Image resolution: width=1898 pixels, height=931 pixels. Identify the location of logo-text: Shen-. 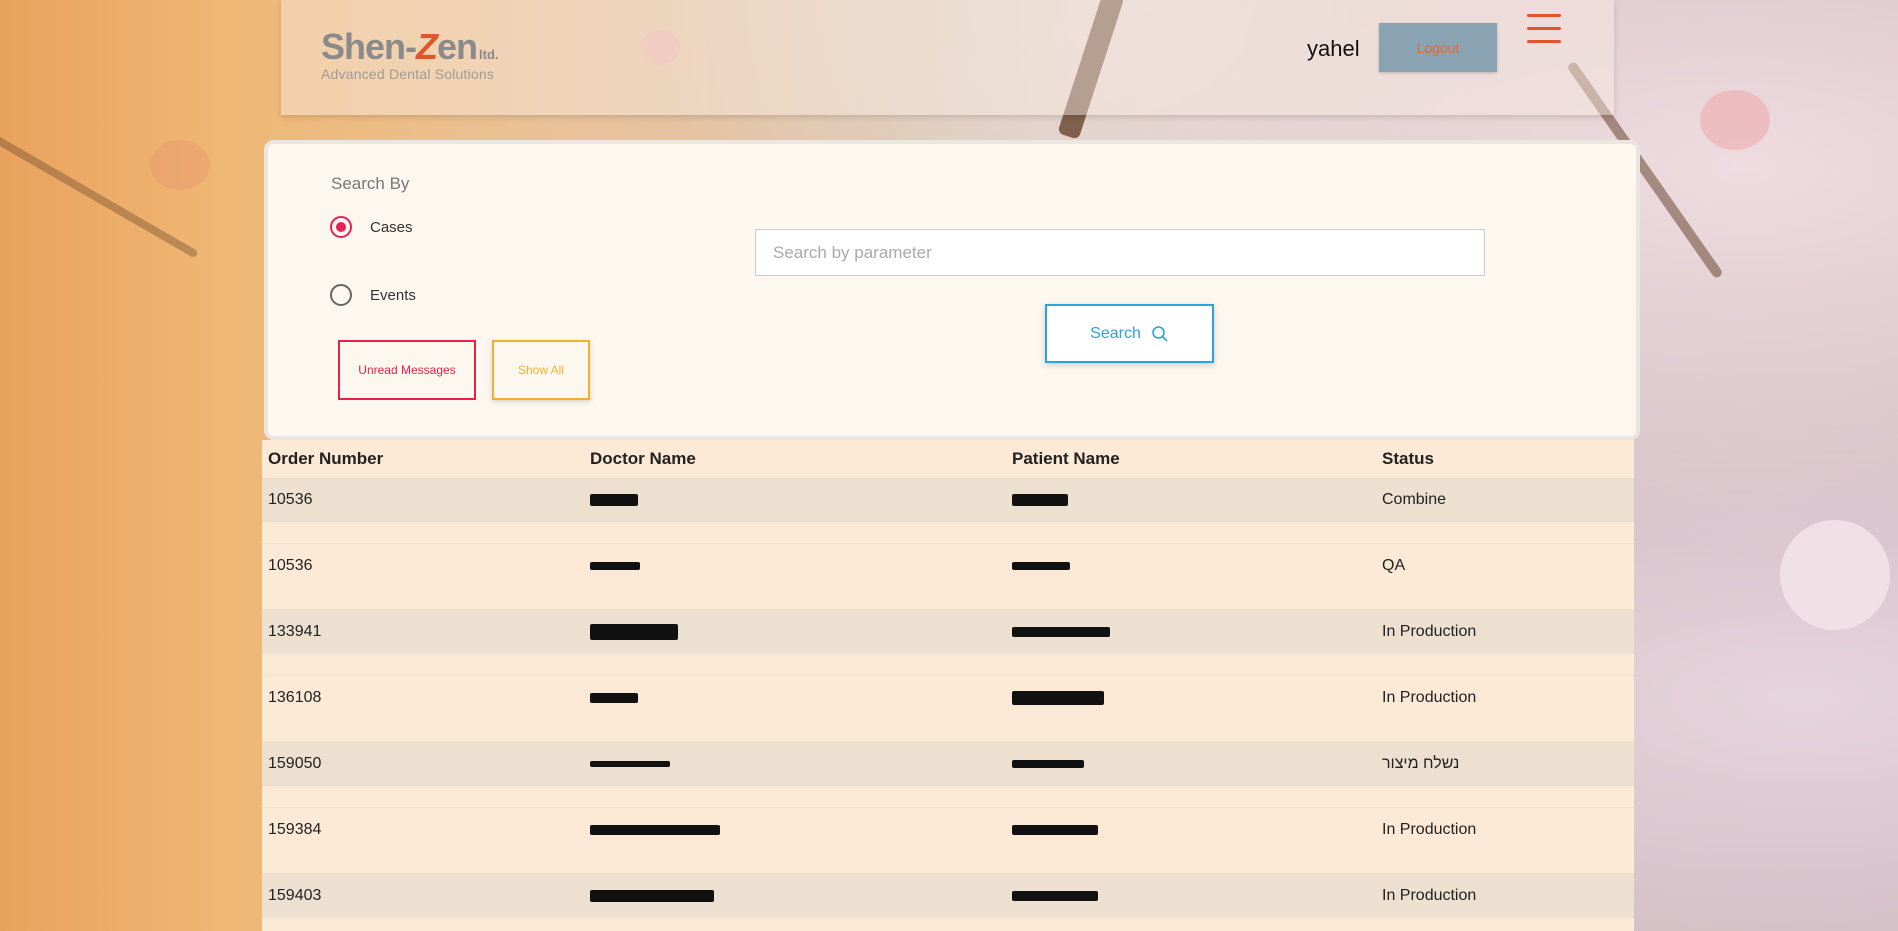
(369, 46).